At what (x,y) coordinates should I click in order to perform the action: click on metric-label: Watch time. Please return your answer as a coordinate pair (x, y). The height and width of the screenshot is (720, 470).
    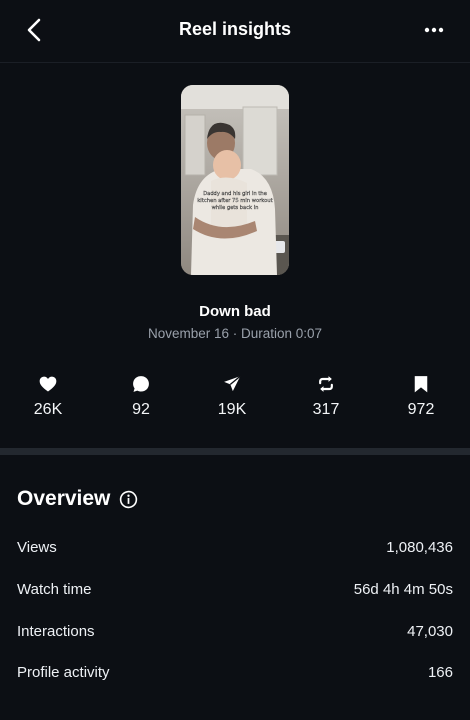
    Looking at the image, I should click on (54, 589).